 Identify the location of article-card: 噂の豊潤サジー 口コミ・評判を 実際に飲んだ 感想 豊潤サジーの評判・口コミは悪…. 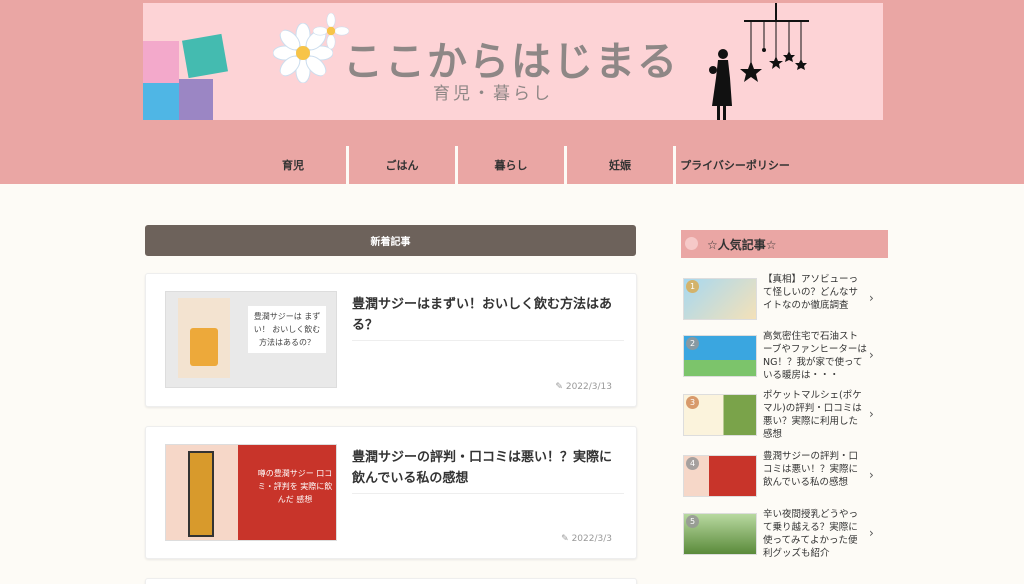
(391, 492).